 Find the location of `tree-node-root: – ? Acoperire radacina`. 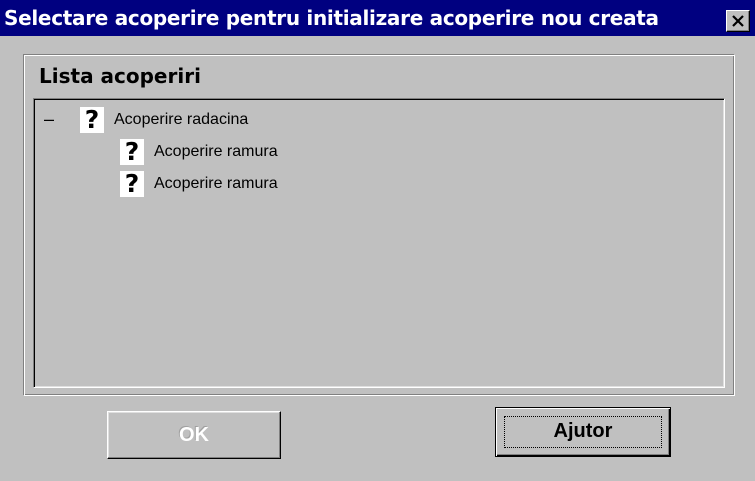

tree-node-root: – ? Acoperire radacina is located at coordinates (194, 119).